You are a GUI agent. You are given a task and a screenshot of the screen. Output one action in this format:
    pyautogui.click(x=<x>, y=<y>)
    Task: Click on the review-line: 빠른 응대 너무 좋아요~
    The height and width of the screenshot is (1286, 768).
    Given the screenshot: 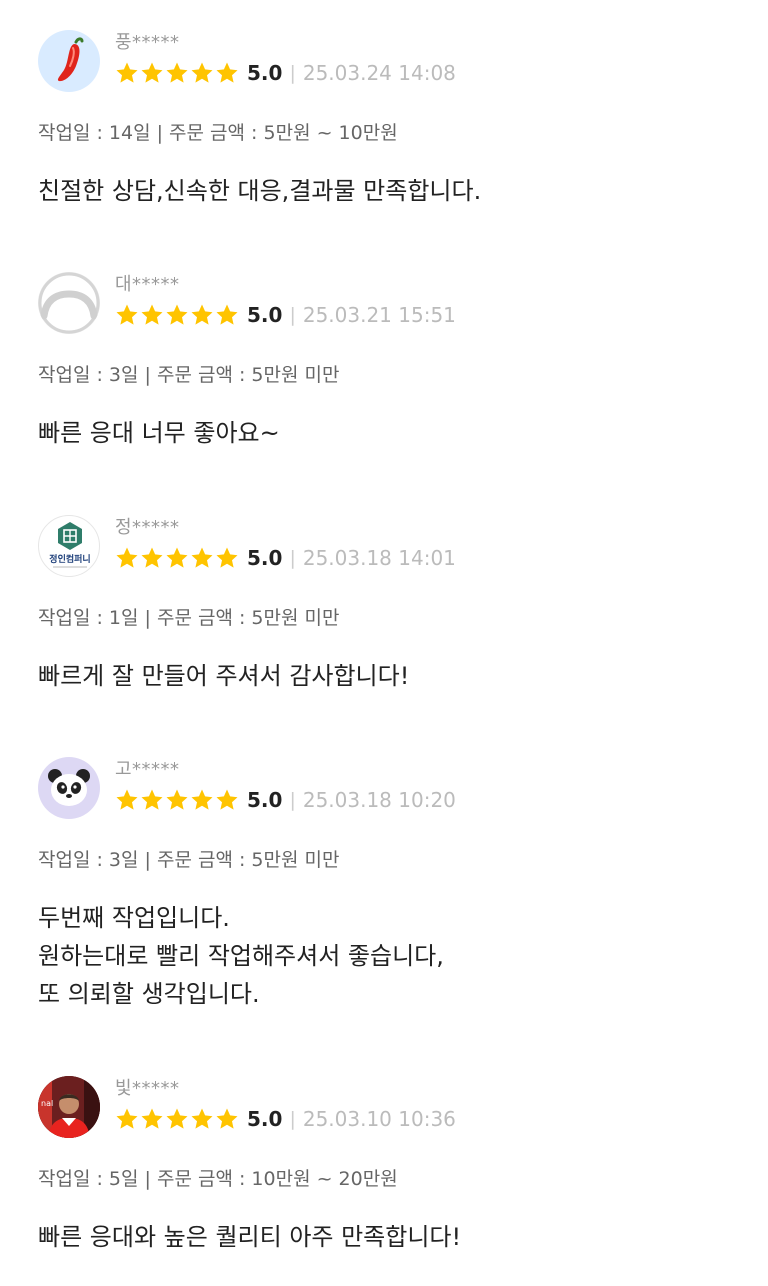 What is the action you would take?
    pyautogui.click(x=159, y=433)
    